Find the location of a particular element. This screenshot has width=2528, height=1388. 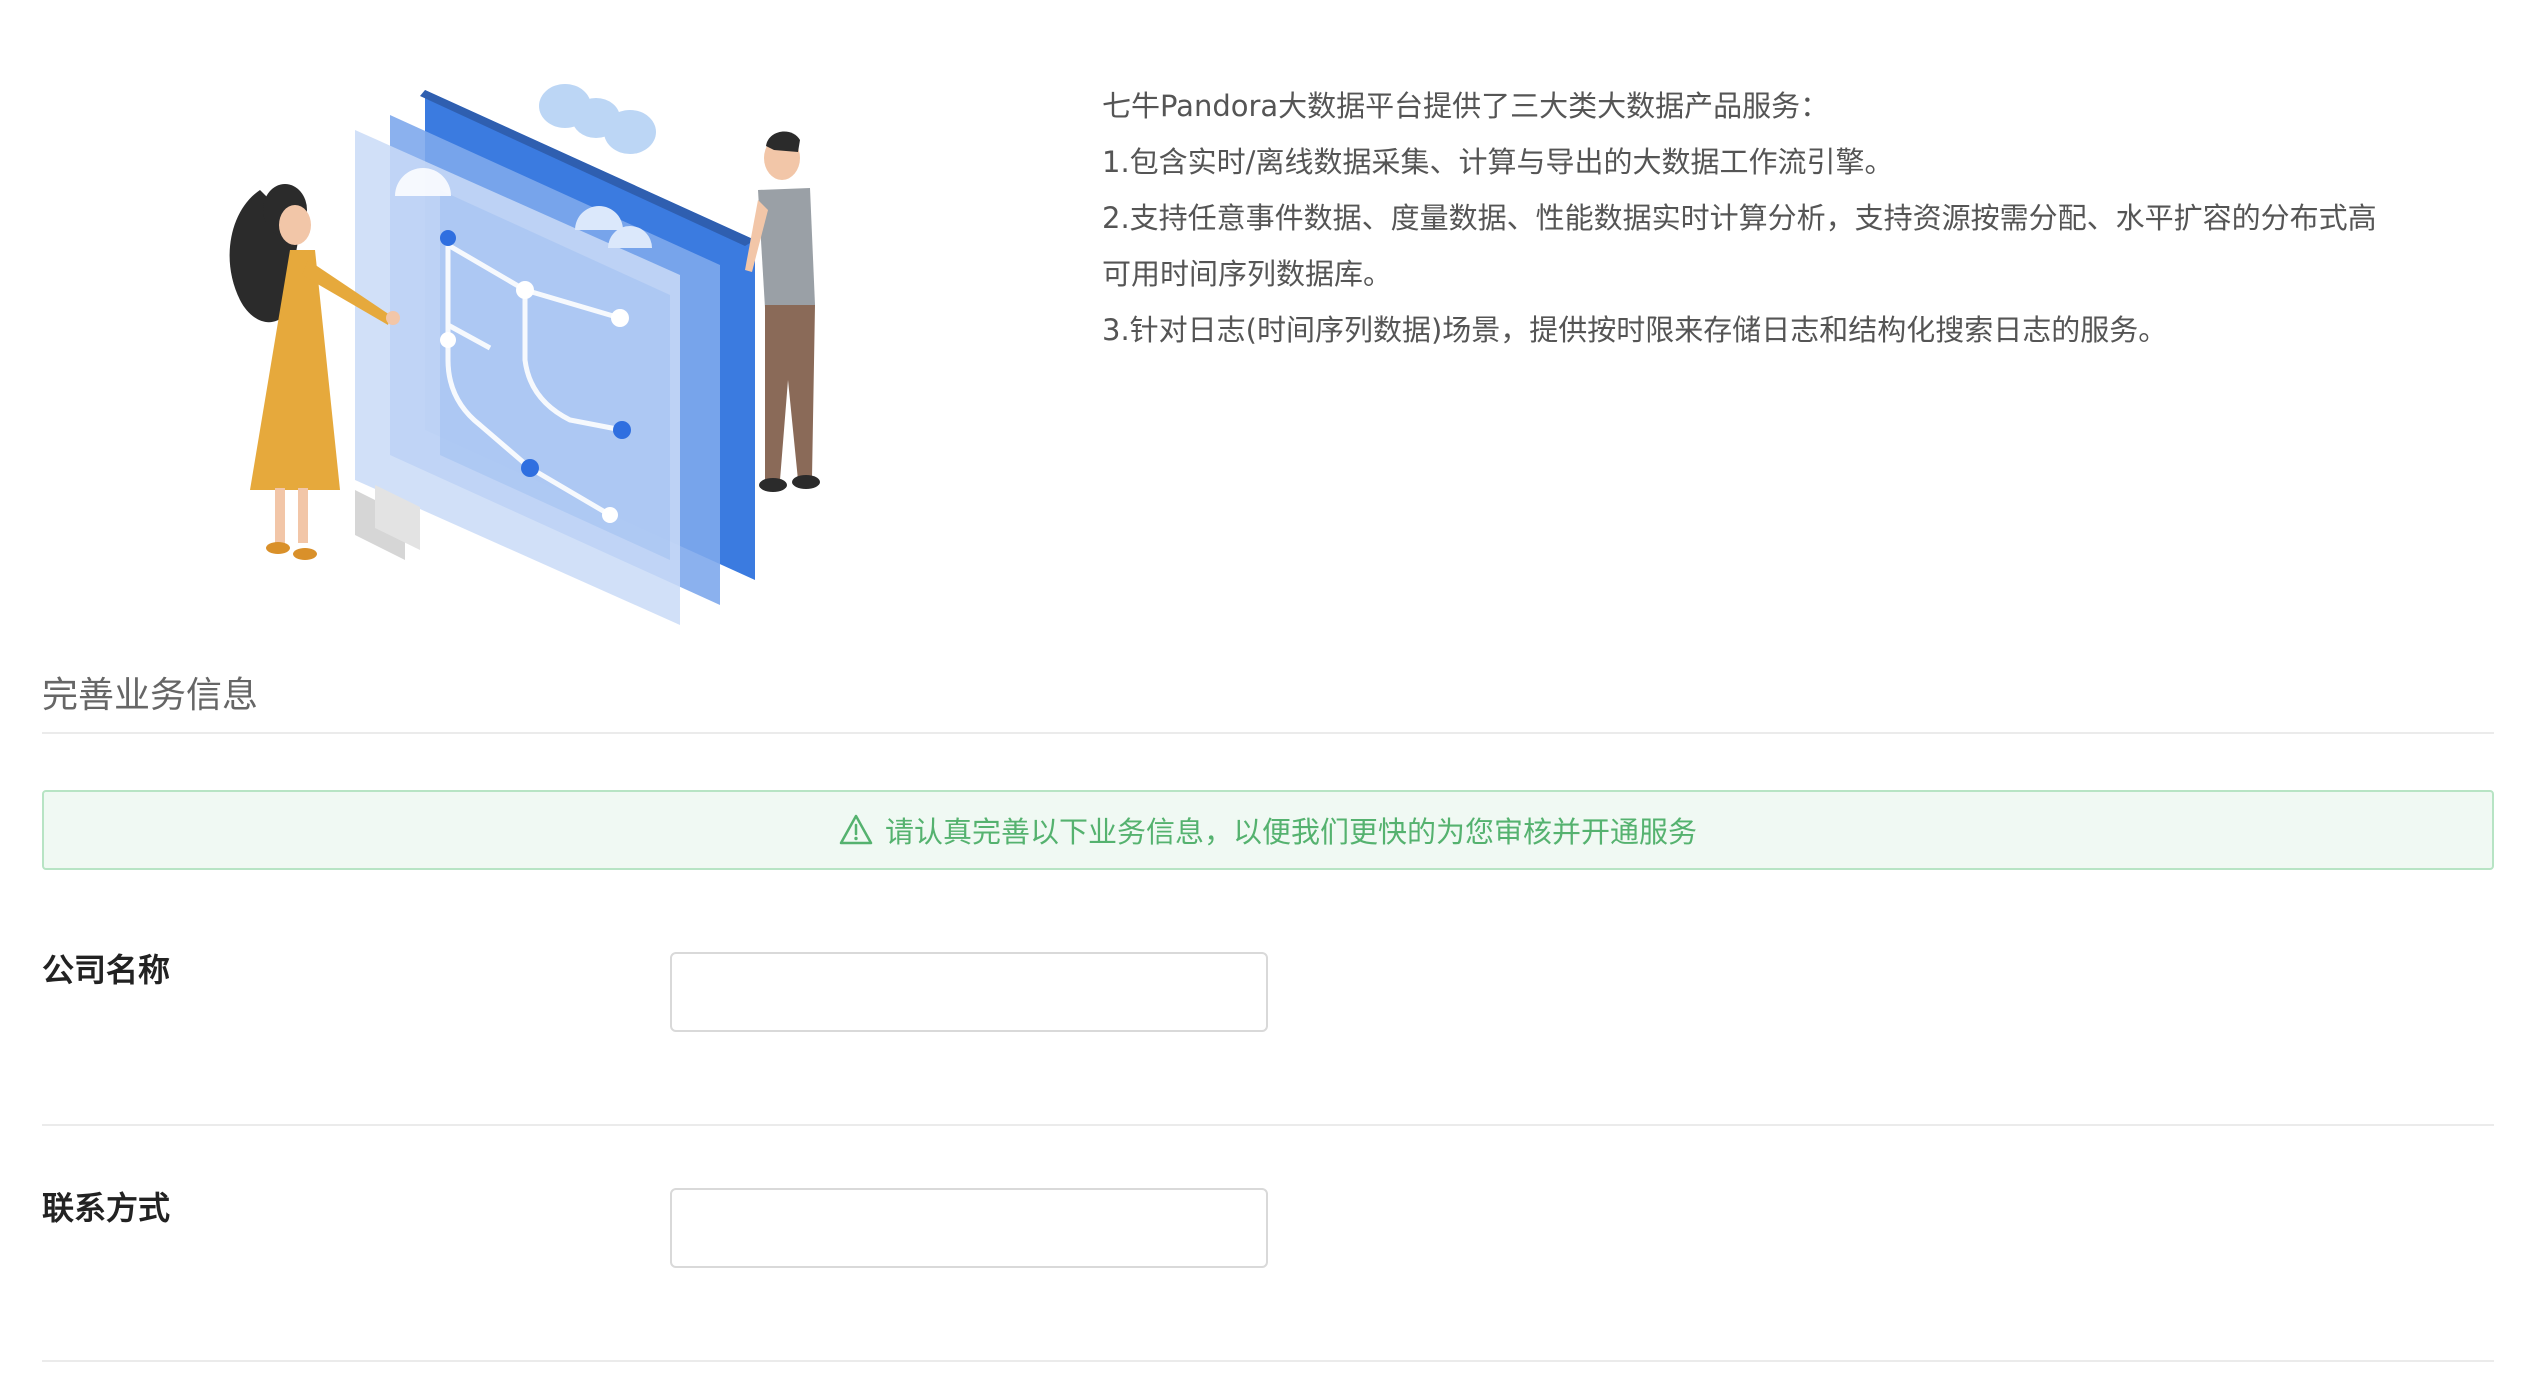

intro-line: 七牛Pandora大数据平台提供了三大类大数据产品服务： is located at coordinates (1466, 106).